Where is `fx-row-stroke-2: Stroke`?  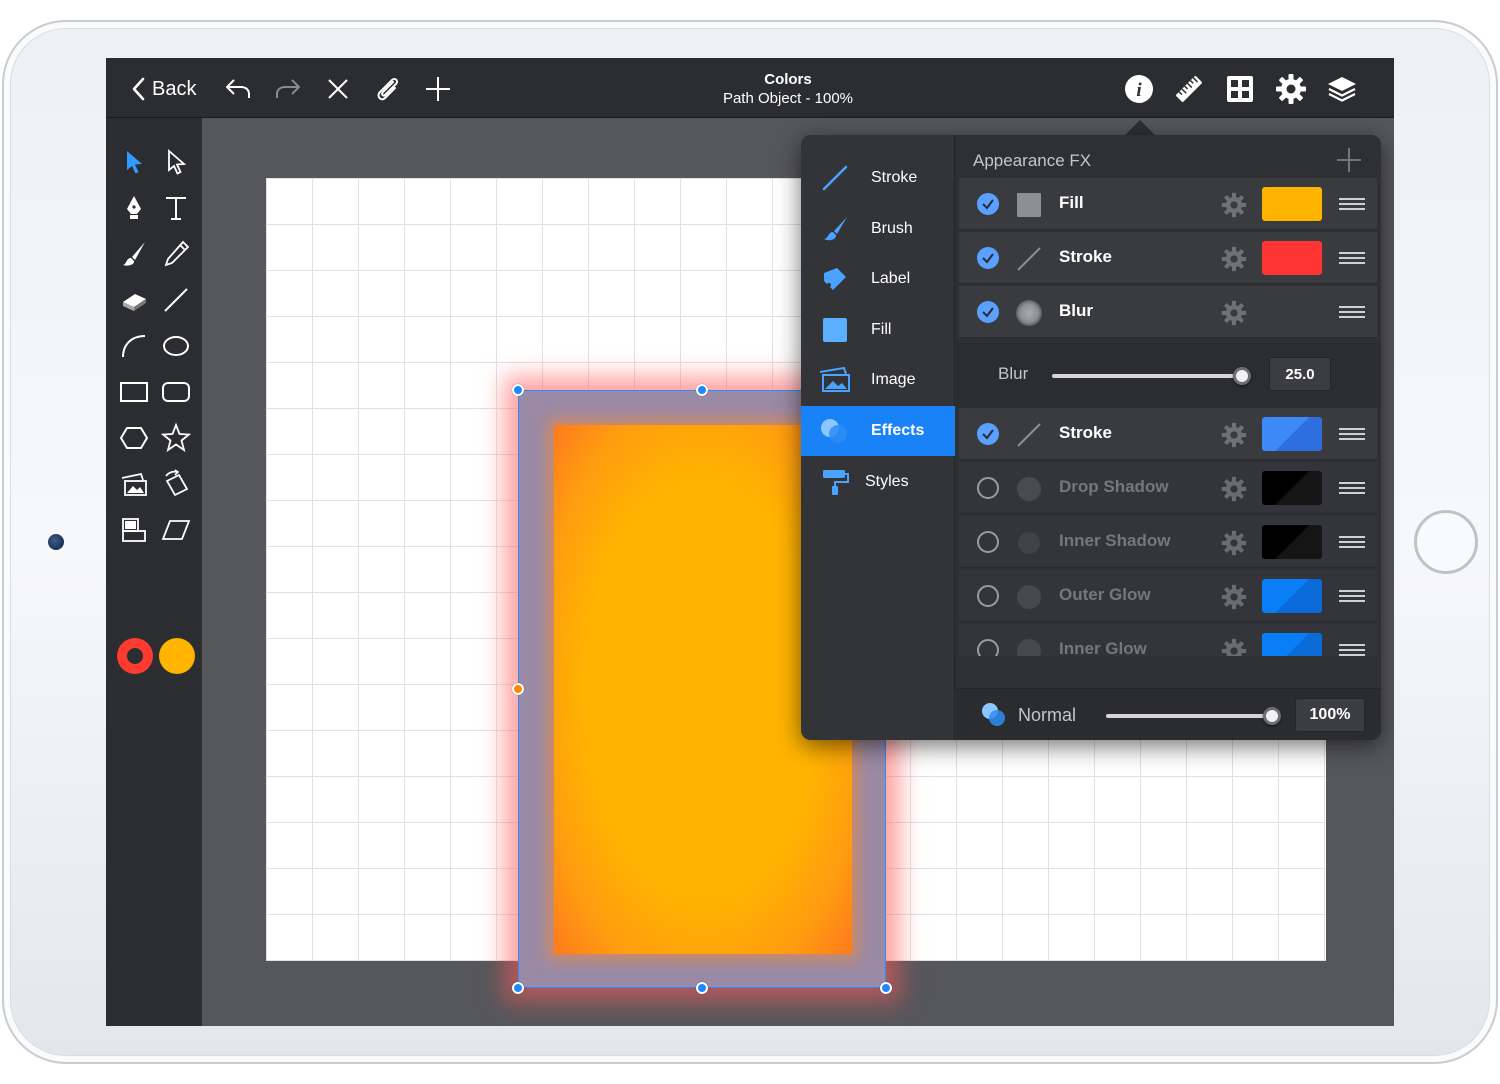 fx-row-stroke-2: Stroke is located at coordinates (1168, 434).